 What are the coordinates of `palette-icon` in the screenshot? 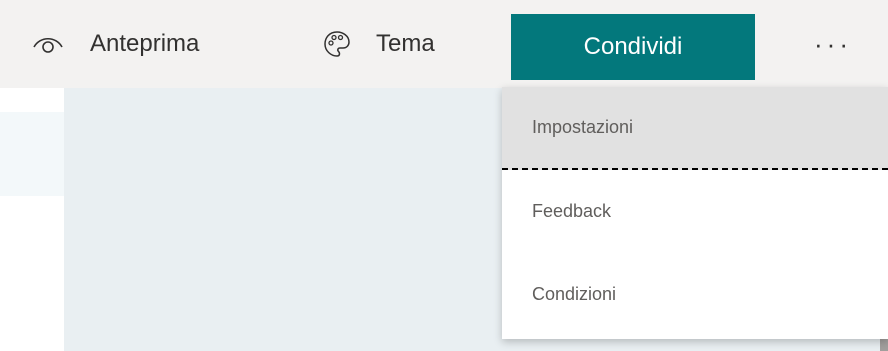 It's located at (337, 44).